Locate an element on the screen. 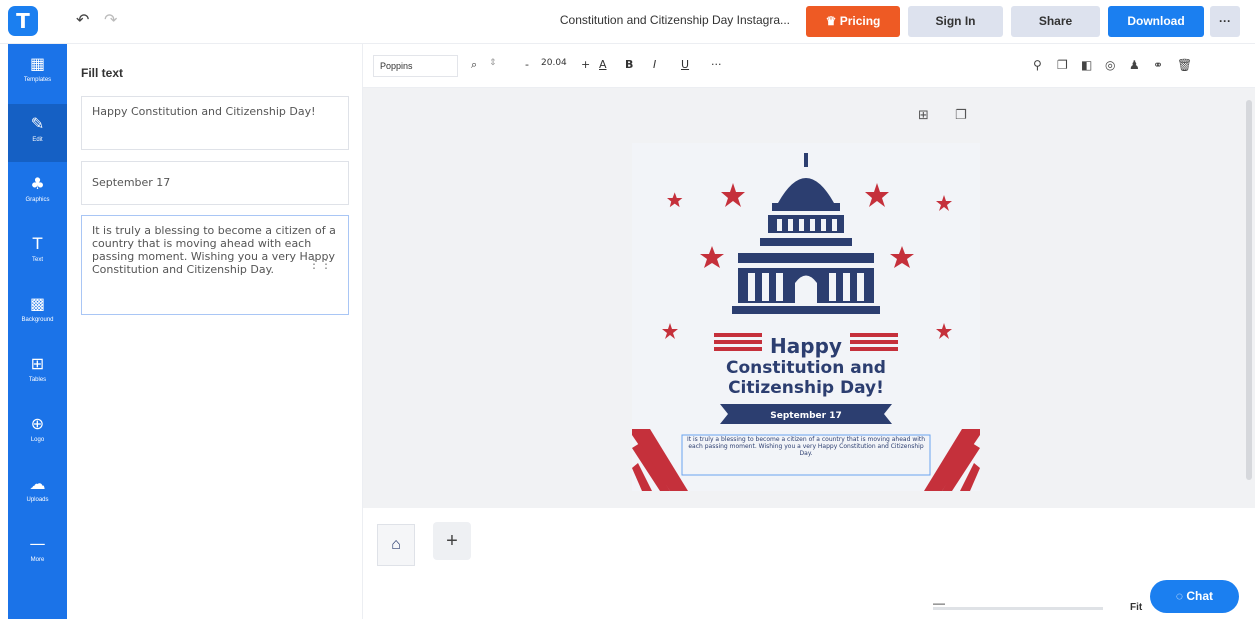  duplicate-icon: ❐ is located at coordinates (1062, 65).